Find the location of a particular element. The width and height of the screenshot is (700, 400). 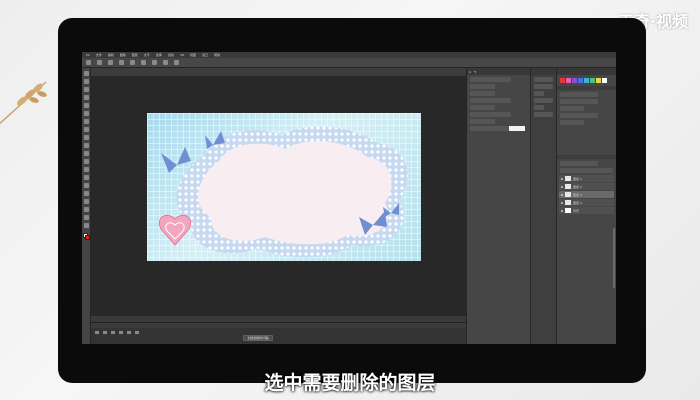

zoom-tool-icon is located at coordinates (86, 225).